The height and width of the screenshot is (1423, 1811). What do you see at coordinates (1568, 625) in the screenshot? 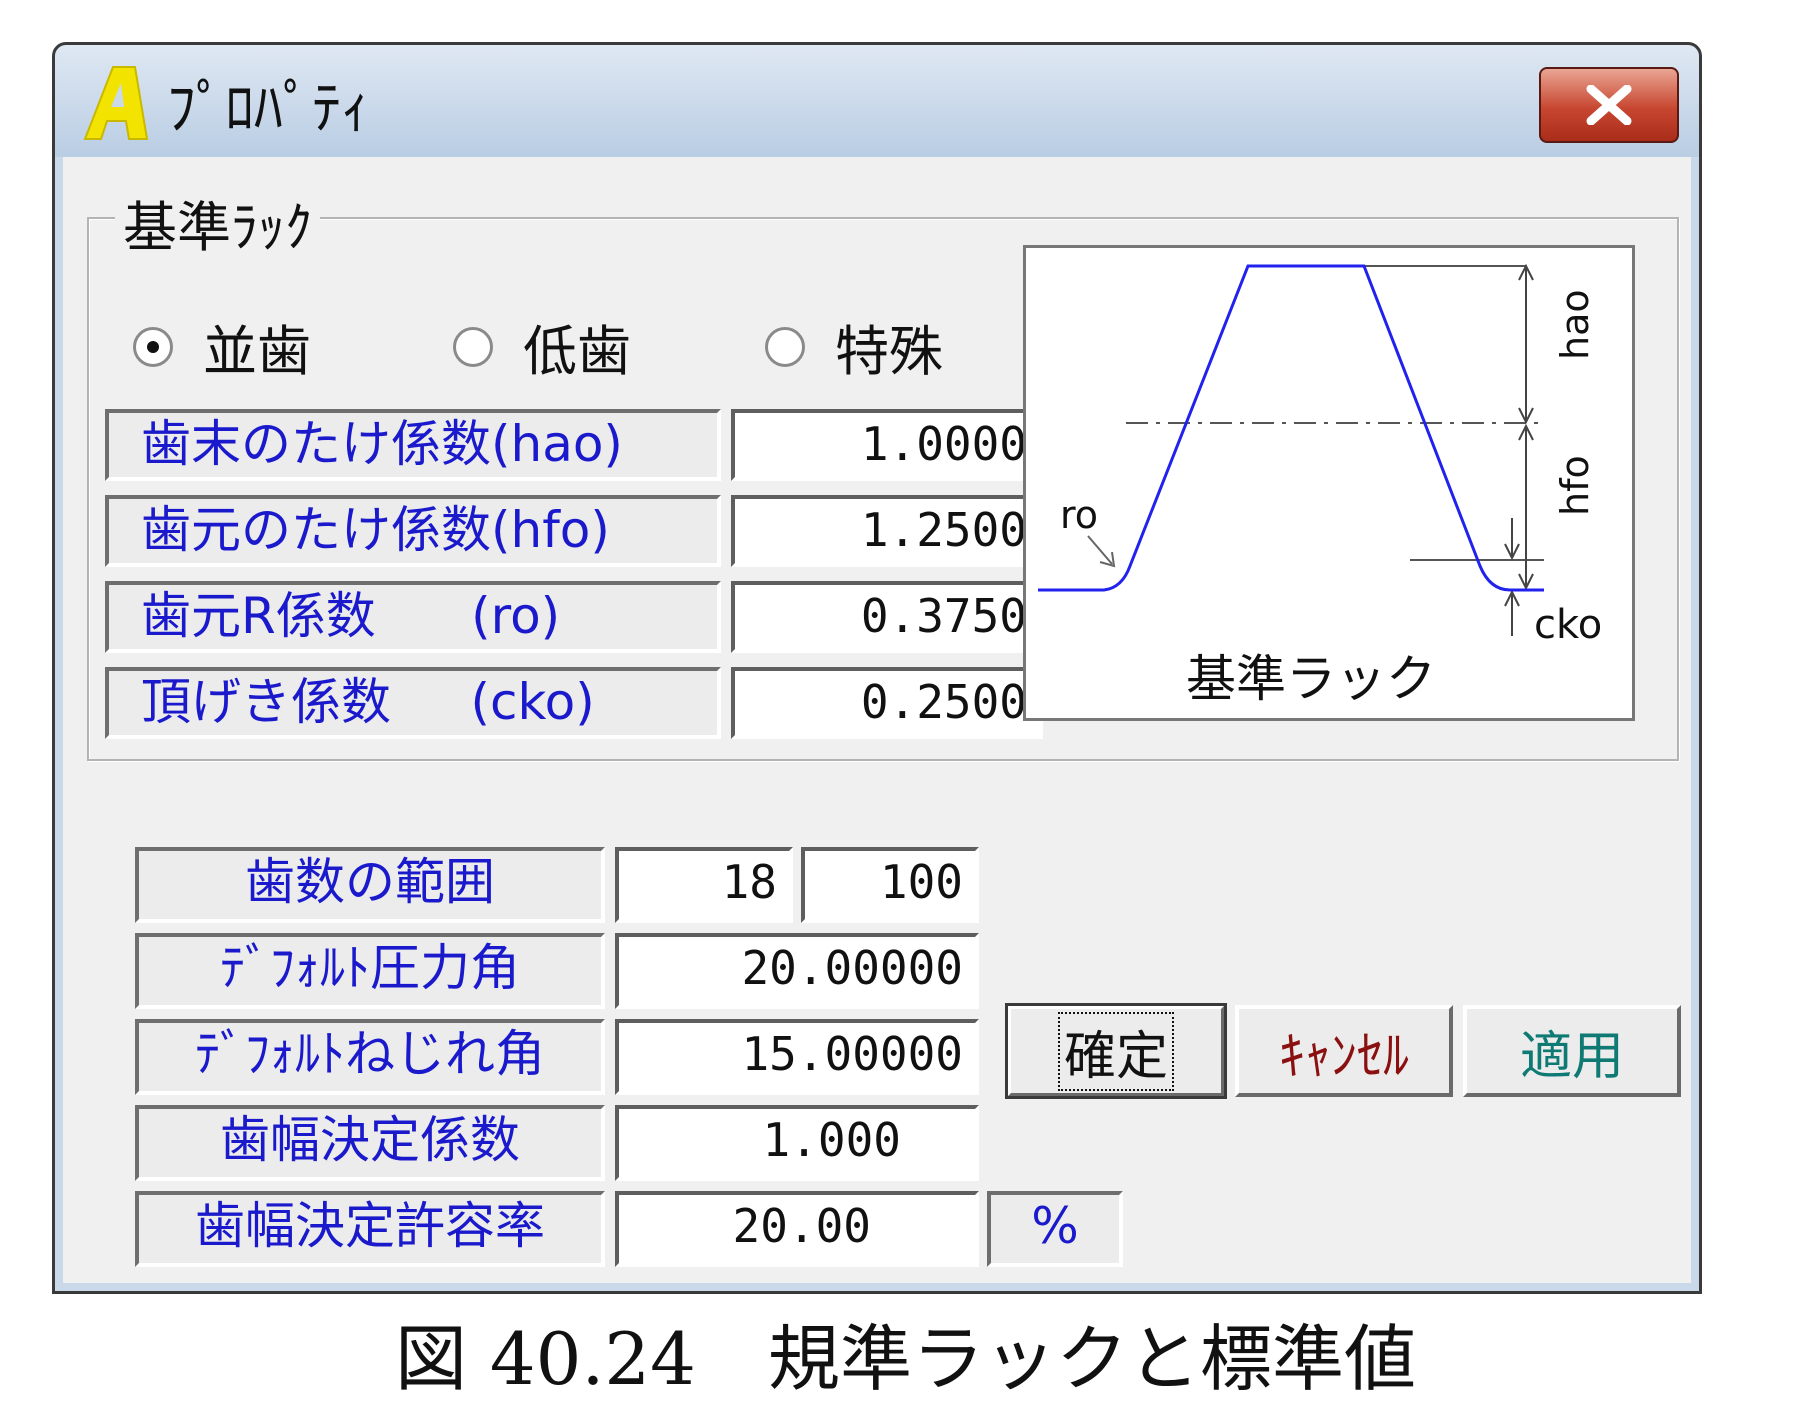
I see `label-cko: cko` at bounding box center [1568, 625].